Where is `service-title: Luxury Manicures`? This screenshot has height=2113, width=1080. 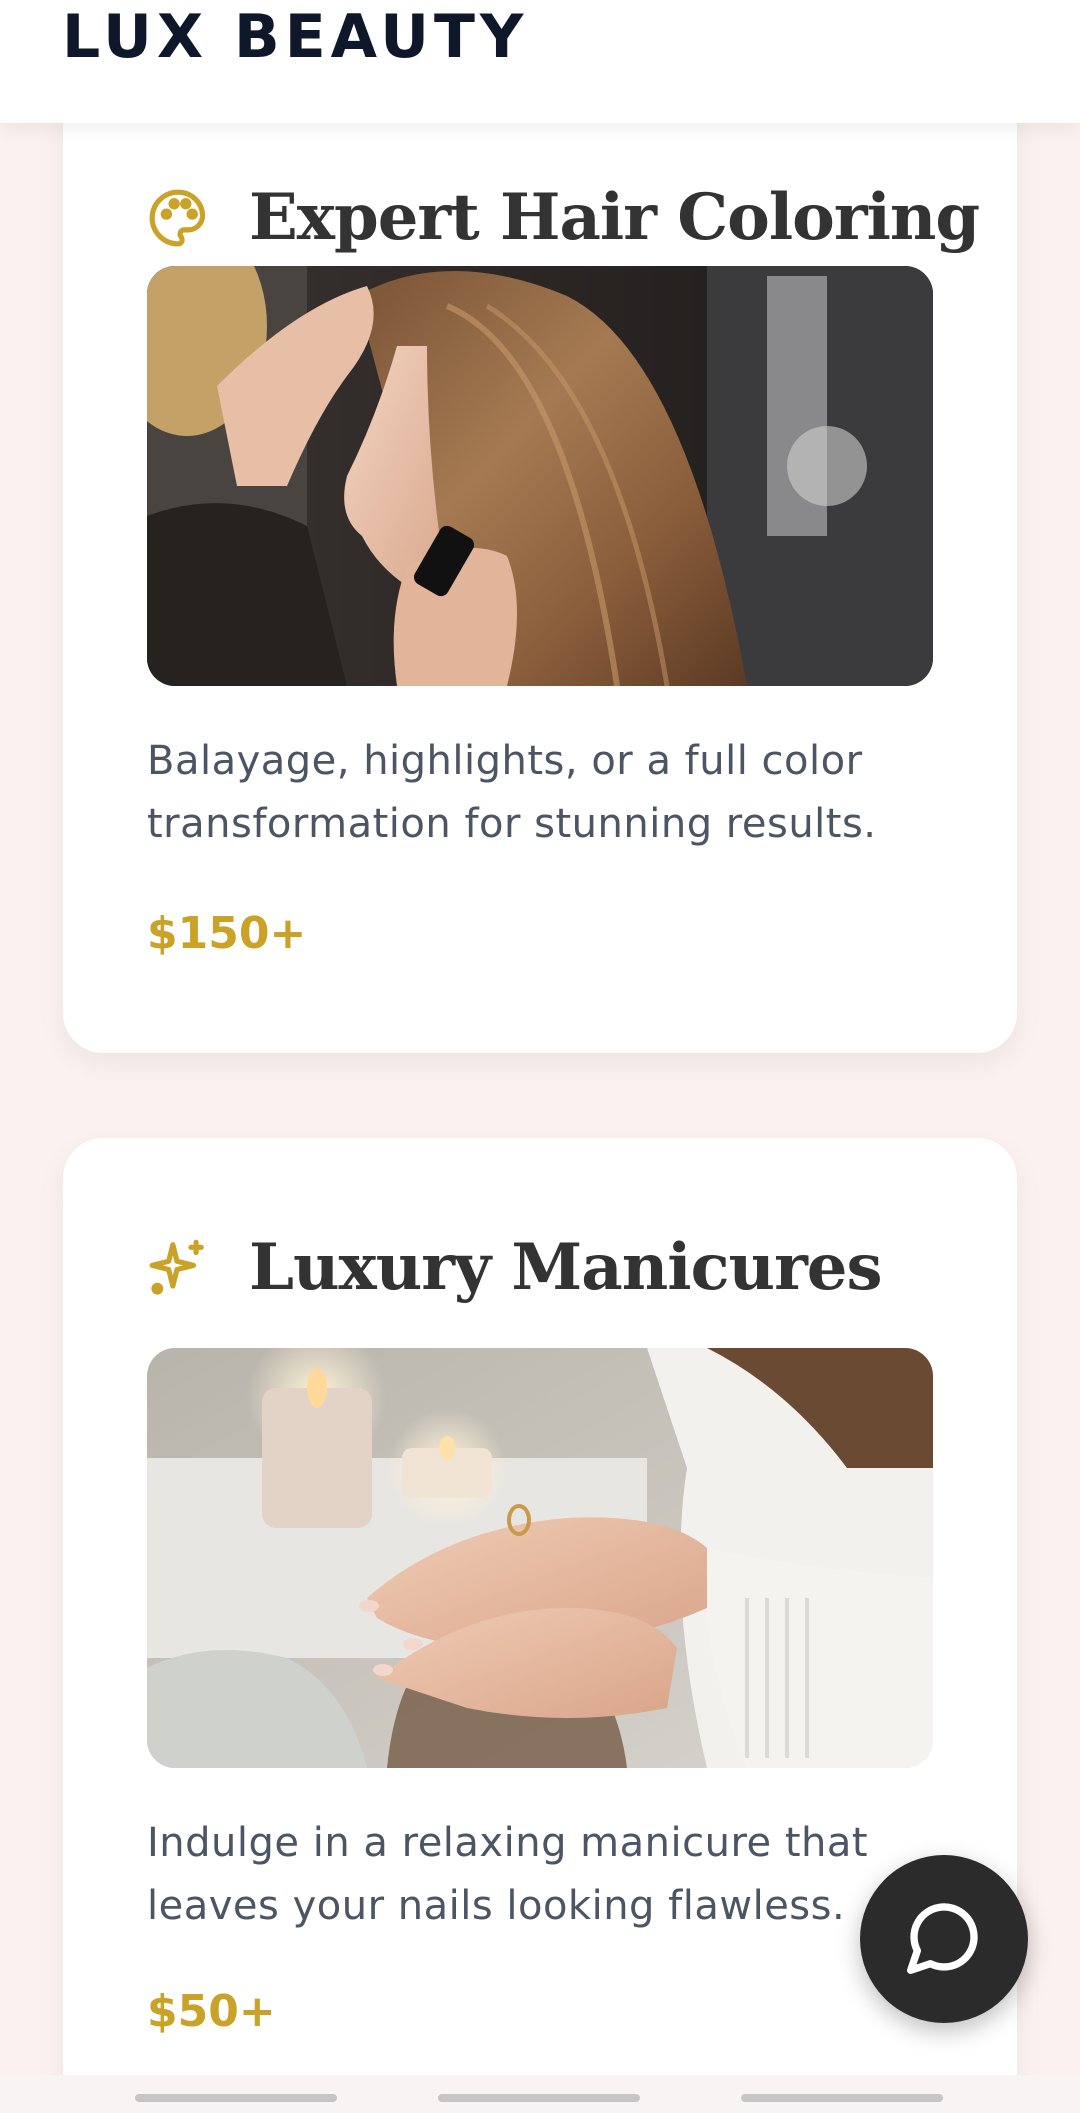 service-title: Luxury Manicures is located at coordinates (566, 1267).